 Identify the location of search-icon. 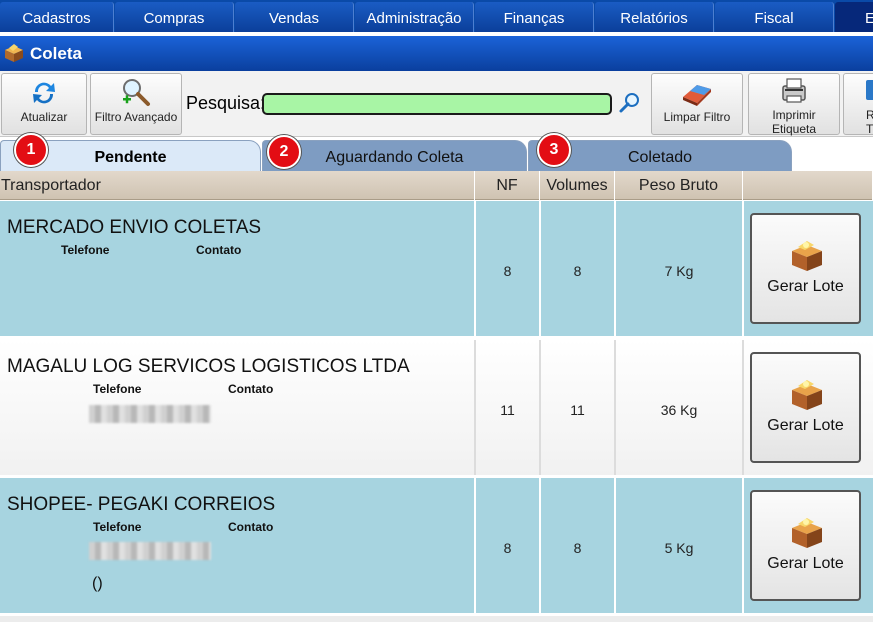
(630, 103).